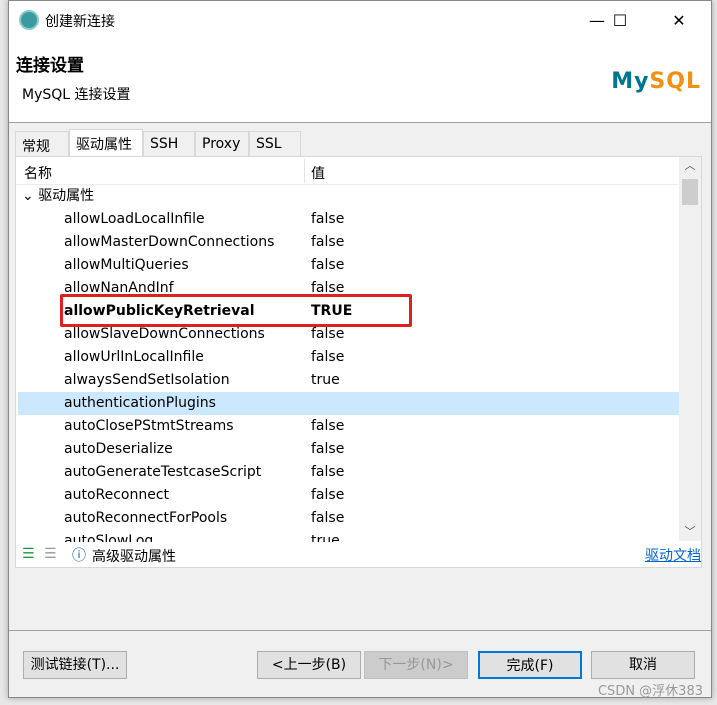 Image resolution: width=717 pixels, height=705 pixels. What do you see at coordinates (348, 242) in the screenshot?
I see `table-row: allowMasterDownConnections false` at bounding box center [348, 242].